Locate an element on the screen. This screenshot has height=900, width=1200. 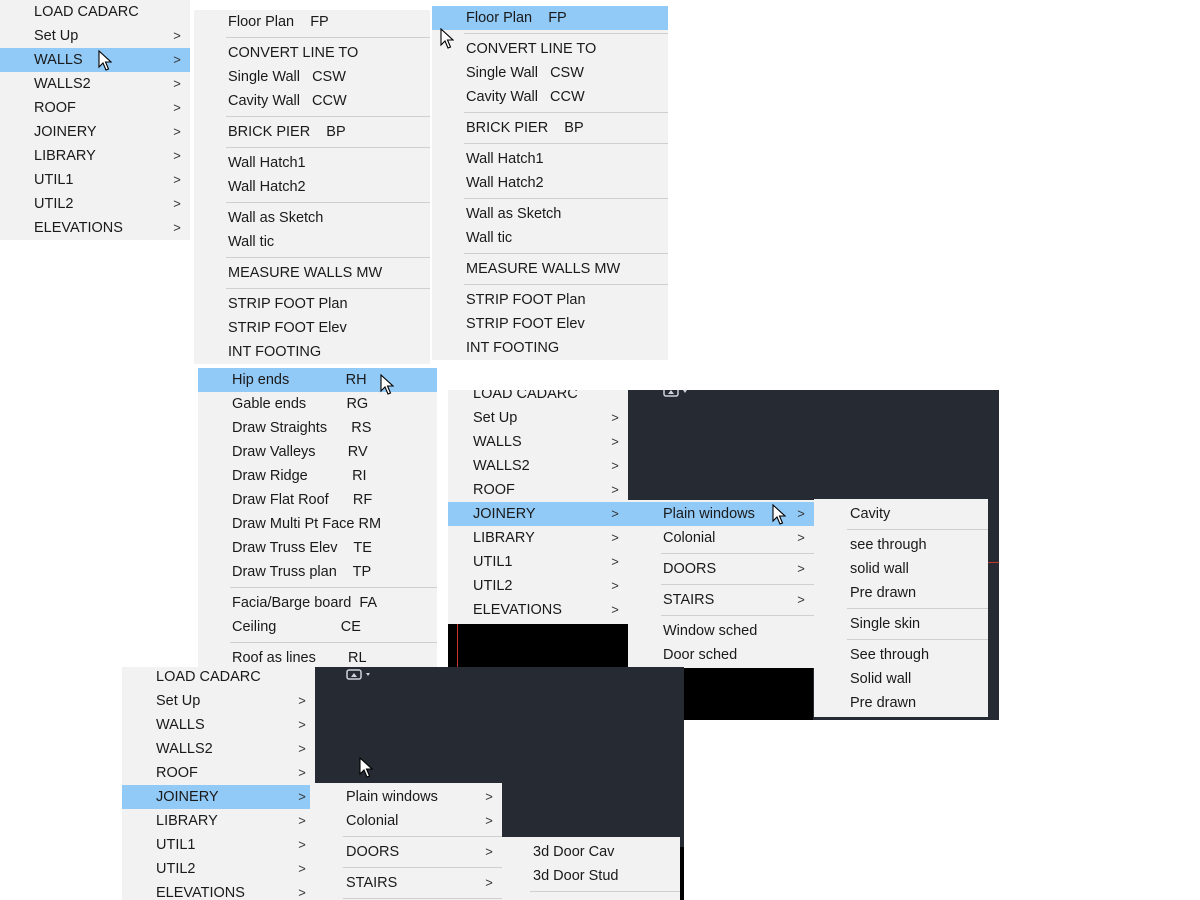
menu-item-draw-truss-elev: Draw Truss Elev TE is located at coordinates (317, 548).